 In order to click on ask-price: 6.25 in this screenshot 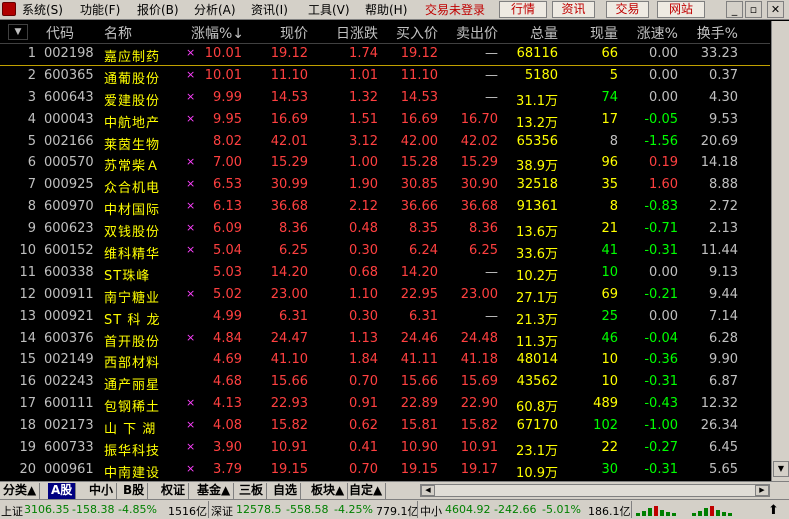, I will do `click(483, 251)`.